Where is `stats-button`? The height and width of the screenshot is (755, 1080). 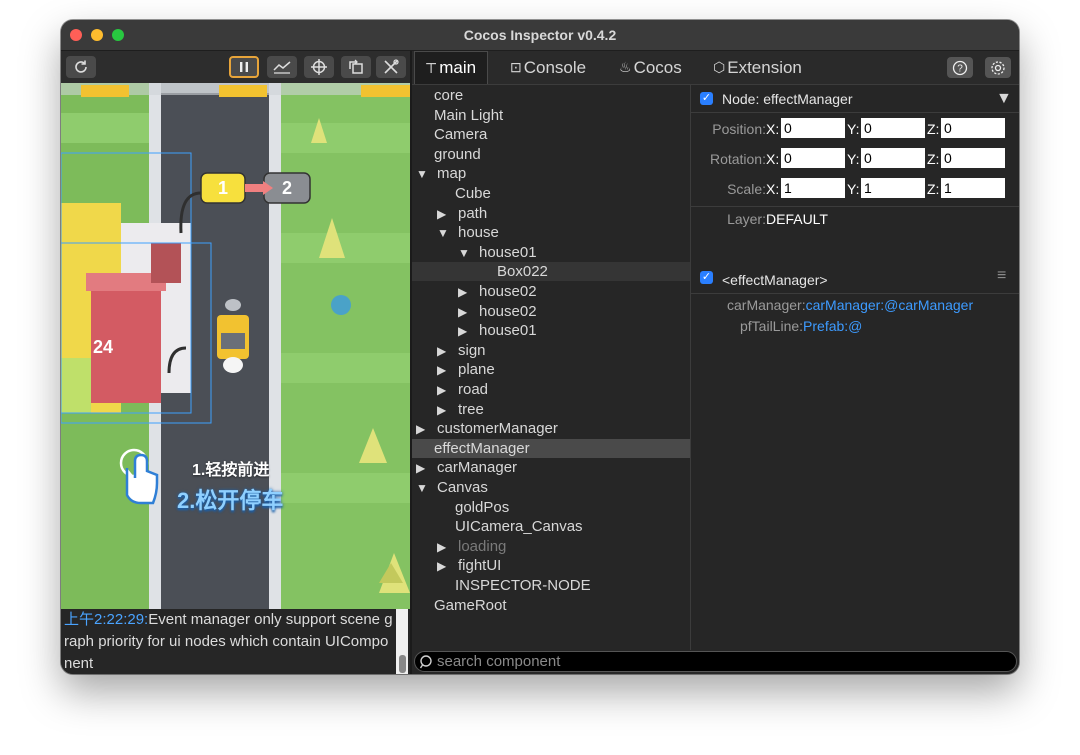
stats-button is located at coordinates (282, 67).